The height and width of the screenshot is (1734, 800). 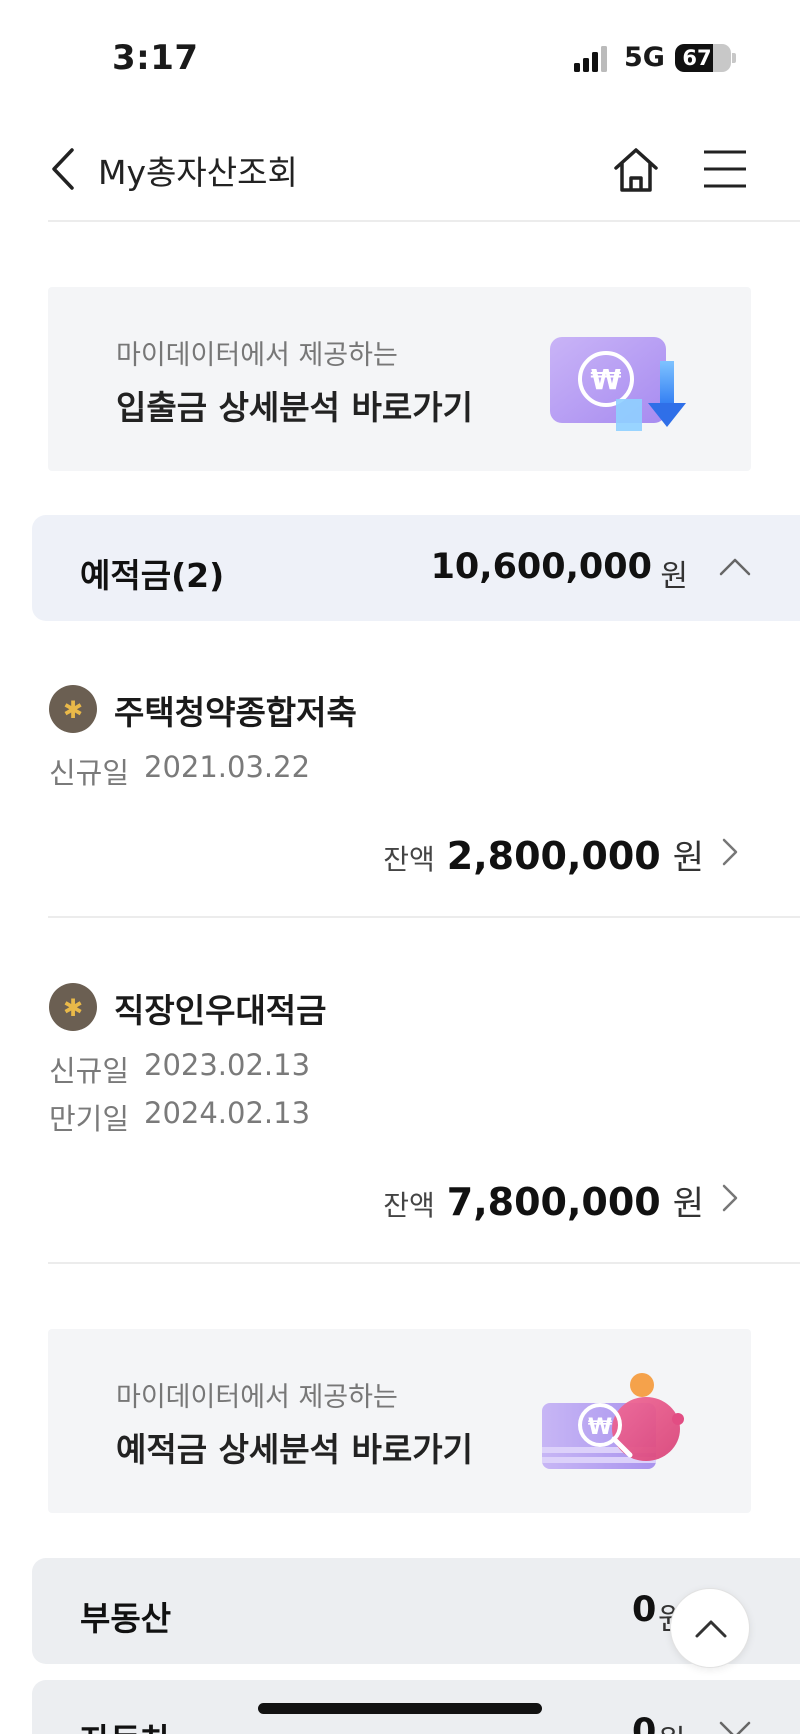 What do you see at coordinates (553, 856) in the screenshot?
I see `balance-value: 2,800,000` at bounding box center [553, 856].